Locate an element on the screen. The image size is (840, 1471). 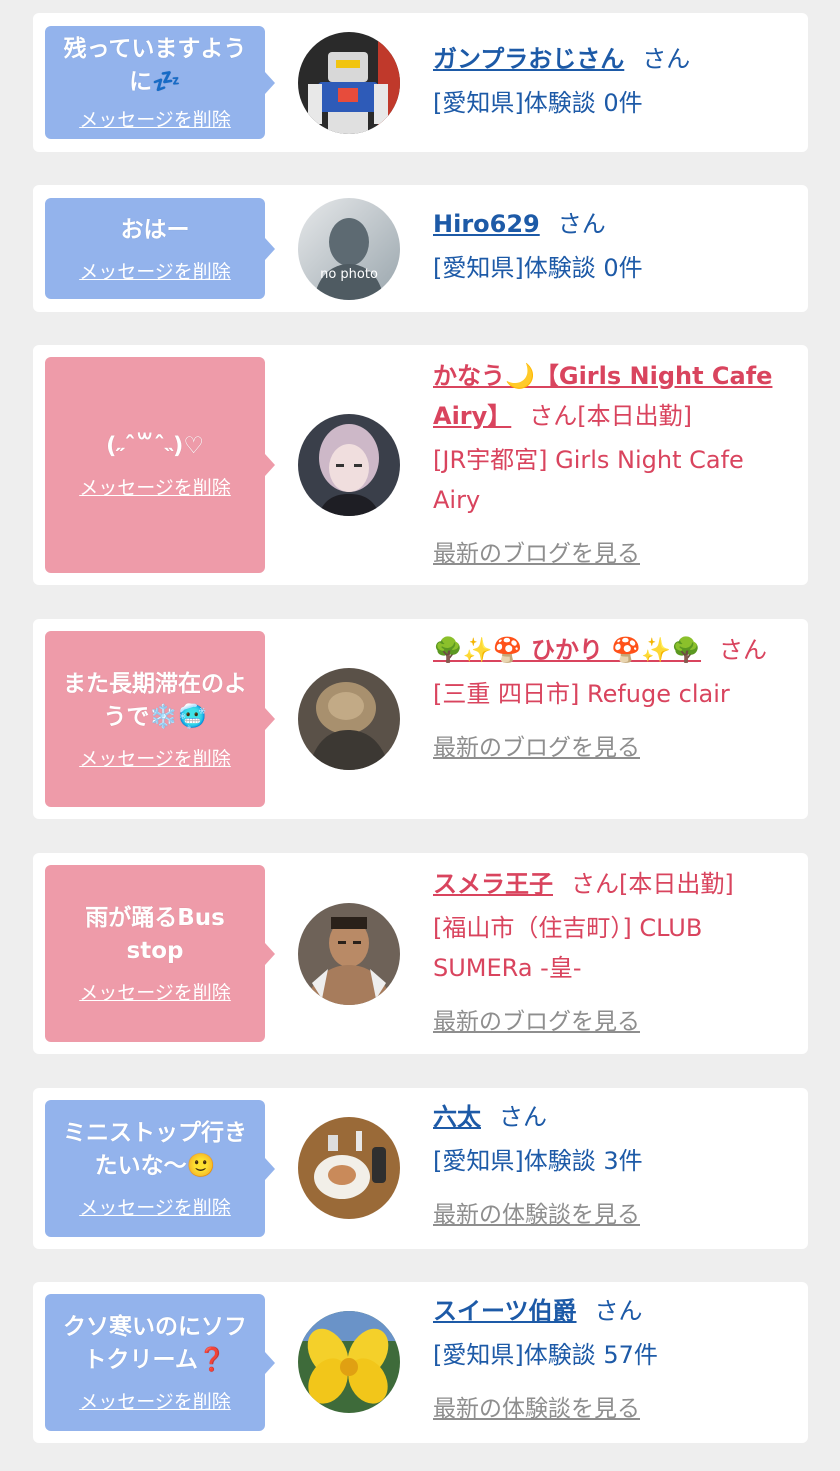
message-bubble: 残っていますように💤 メッセージを削除 is located at coordinates (160, 82).